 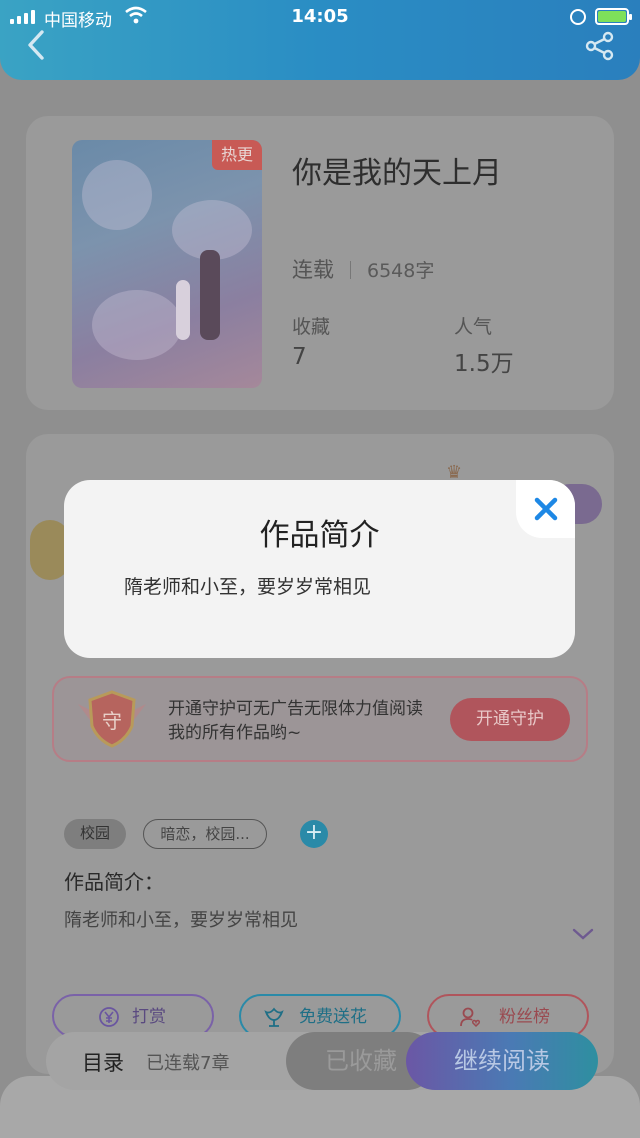 I want to click on serial-status: 连载, so click(x=313, y=270).